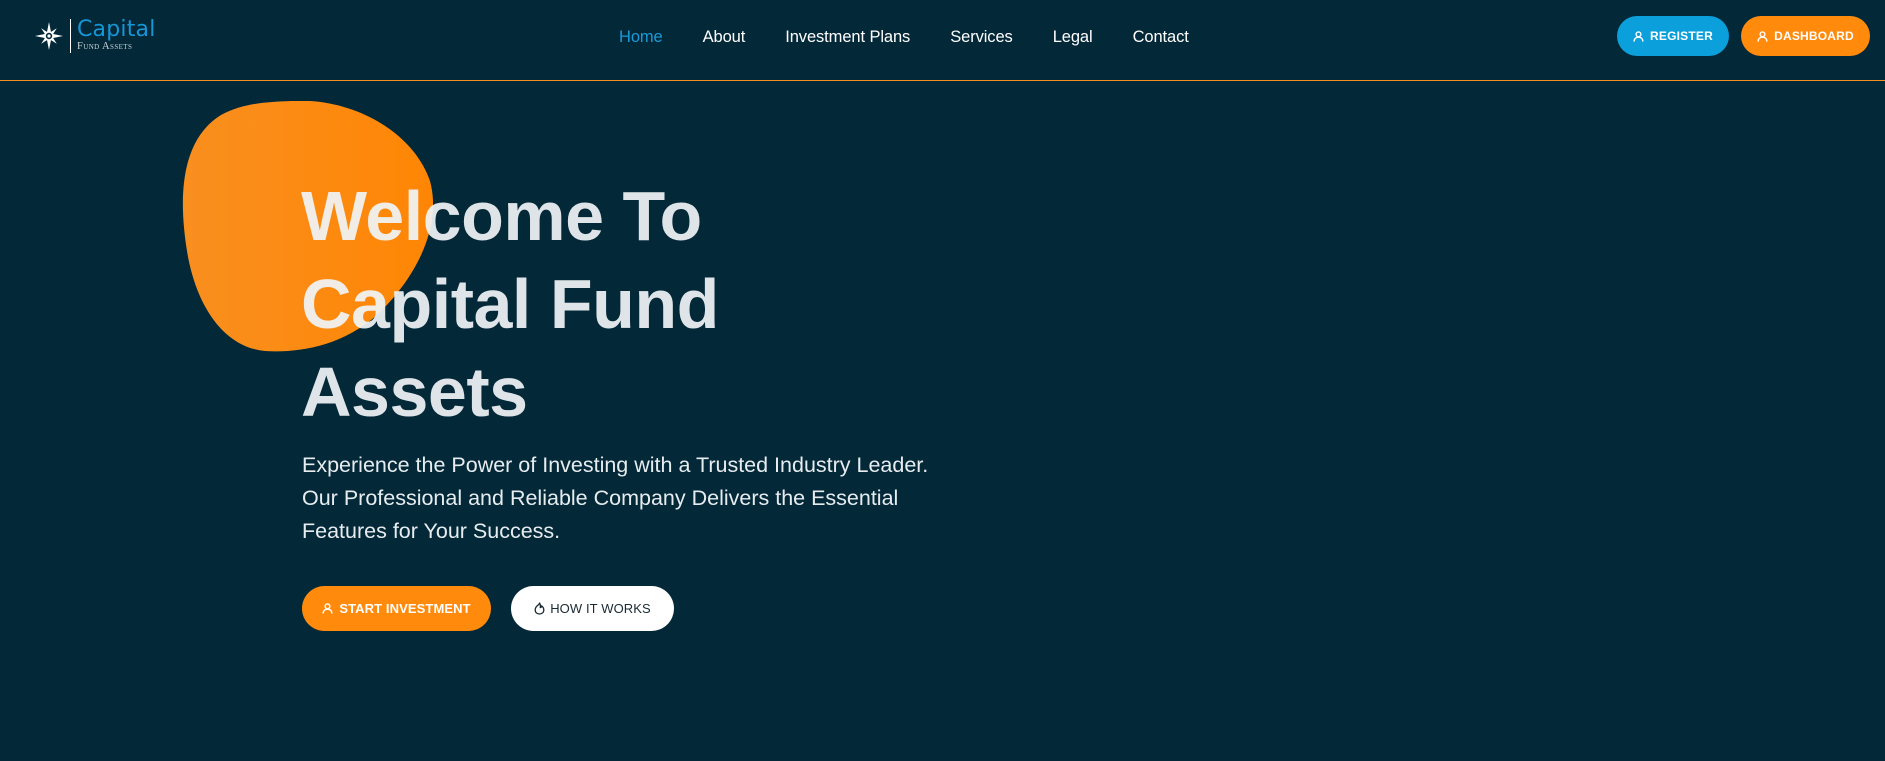 The width and height of the screenshot is (1885, 761). I want to click on hero-title-line-2: Capital Fund, so click(510, 304).